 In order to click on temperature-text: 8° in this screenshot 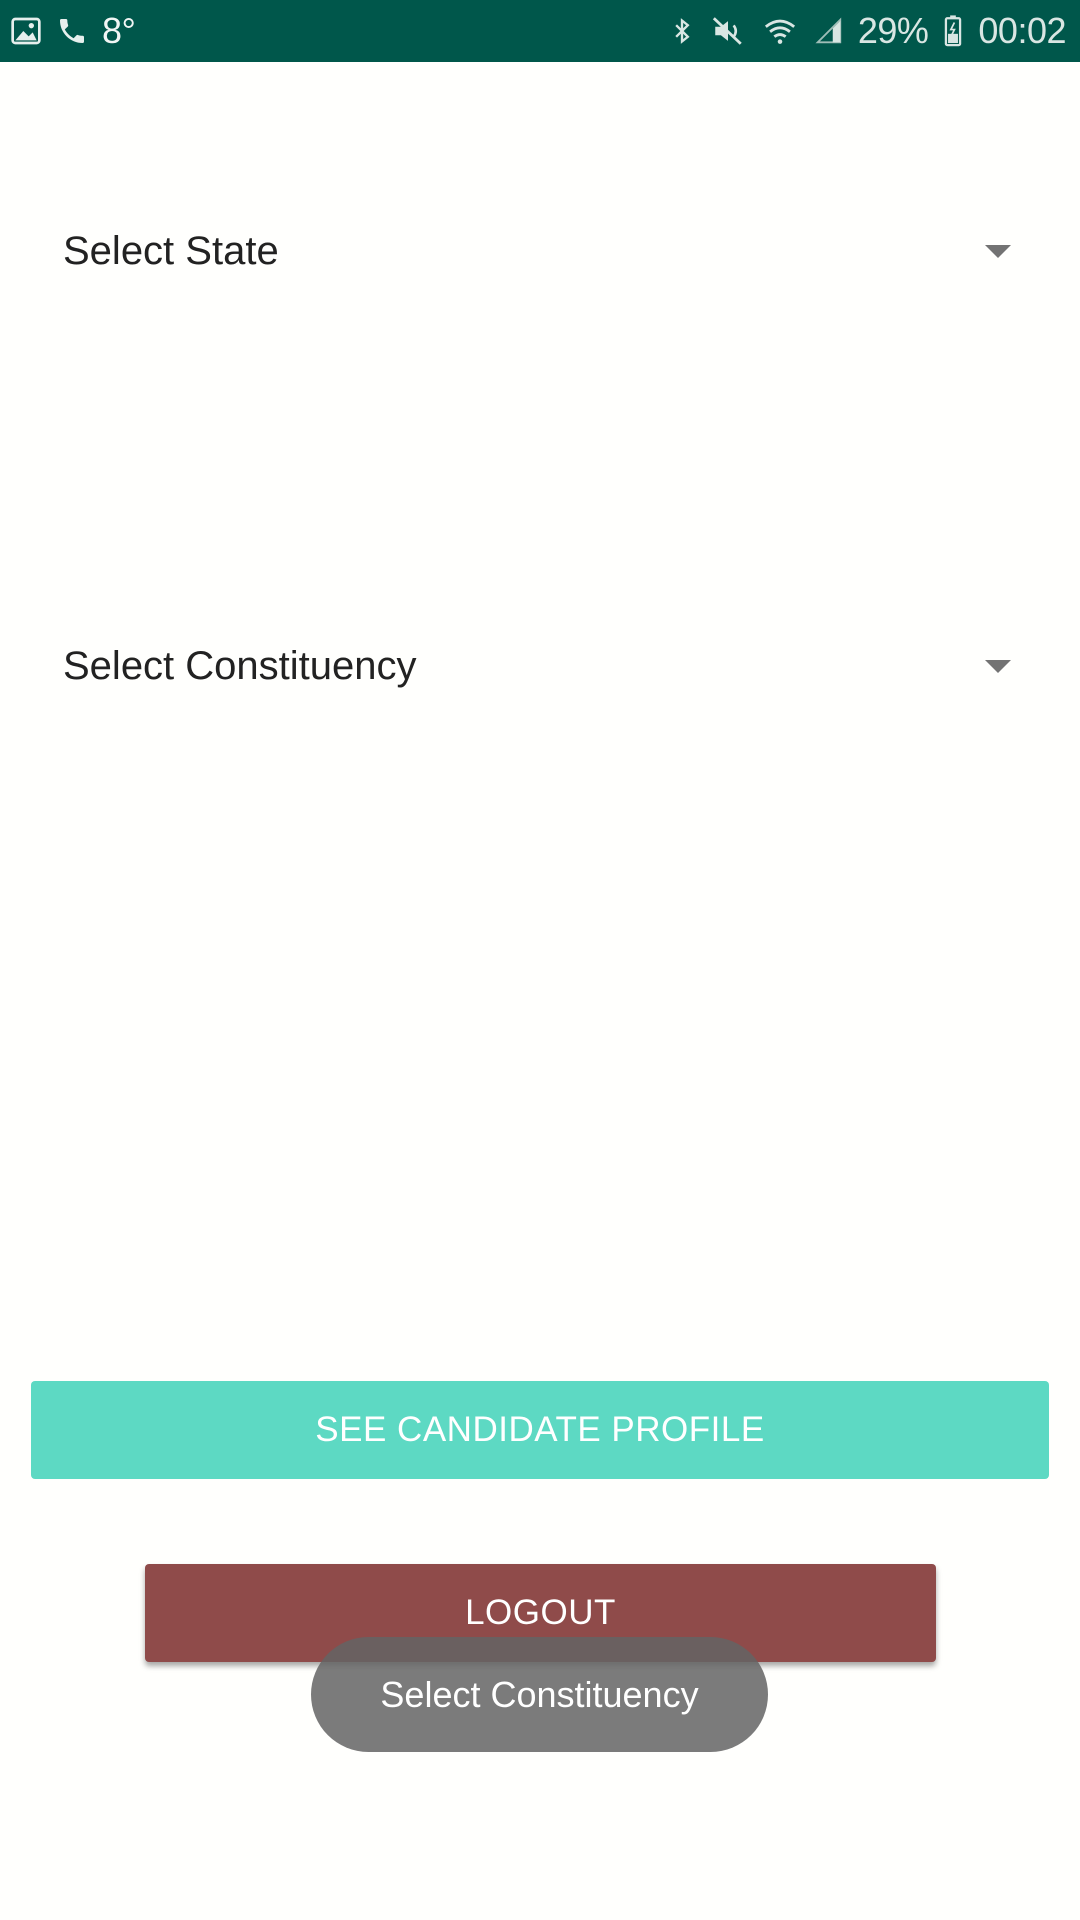, I will do `click(119, 30)`.